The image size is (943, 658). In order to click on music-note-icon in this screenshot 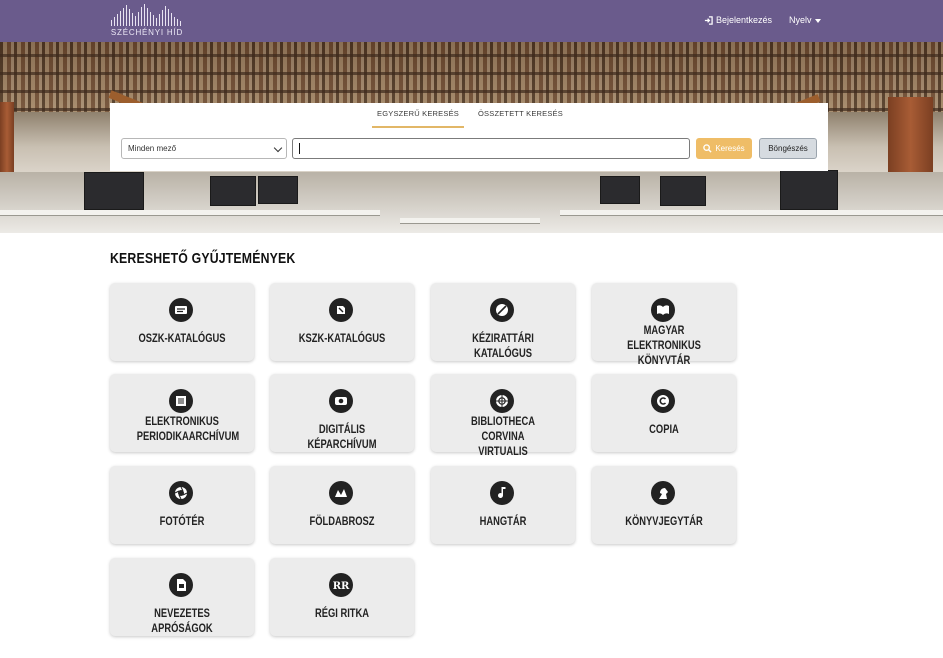, I will do `click(502, 493)`.